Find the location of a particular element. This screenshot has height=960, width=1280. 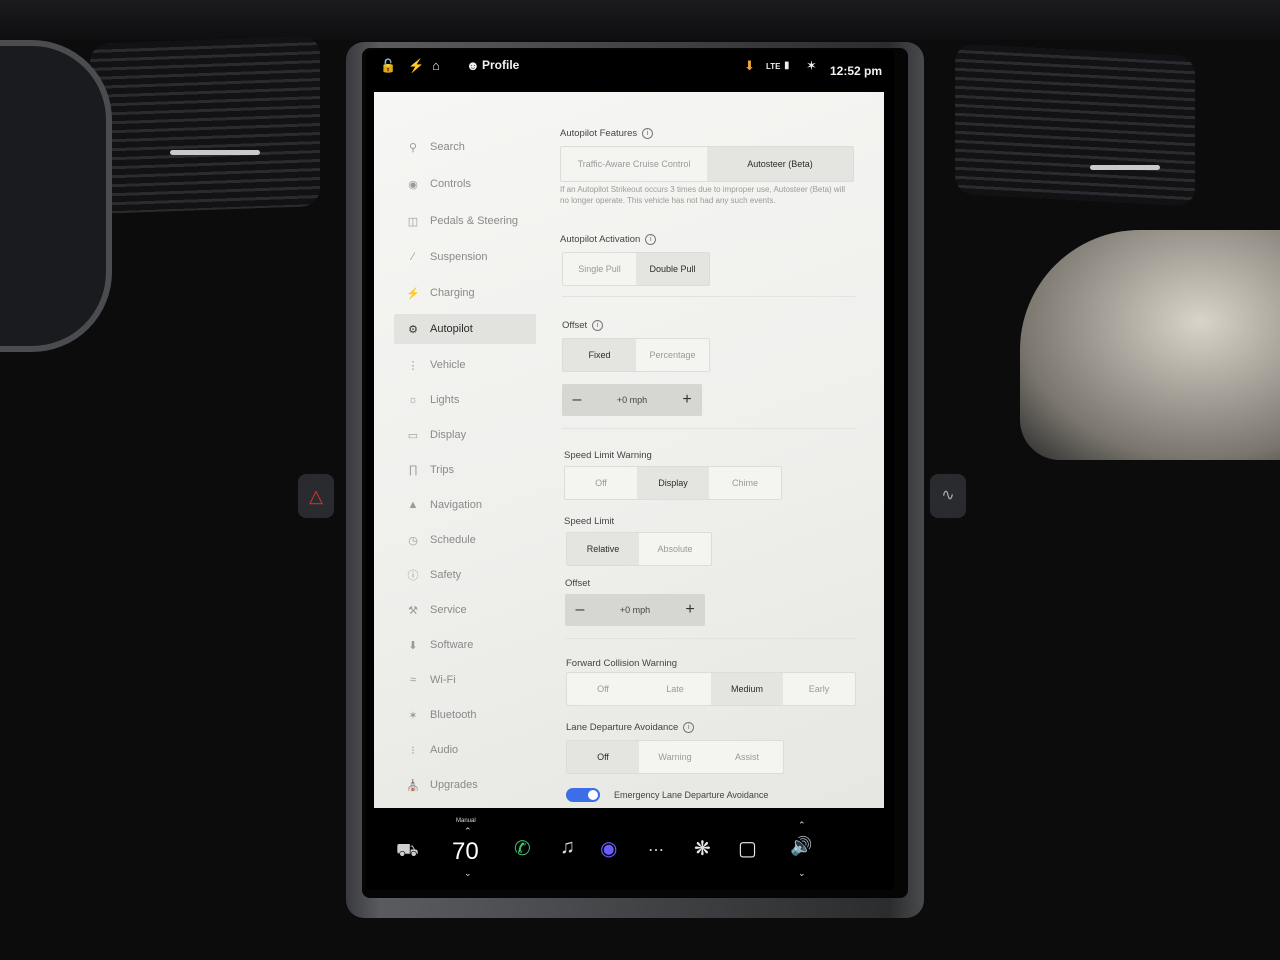

offset-heading: Offset i is located at coordinates (583, 325).